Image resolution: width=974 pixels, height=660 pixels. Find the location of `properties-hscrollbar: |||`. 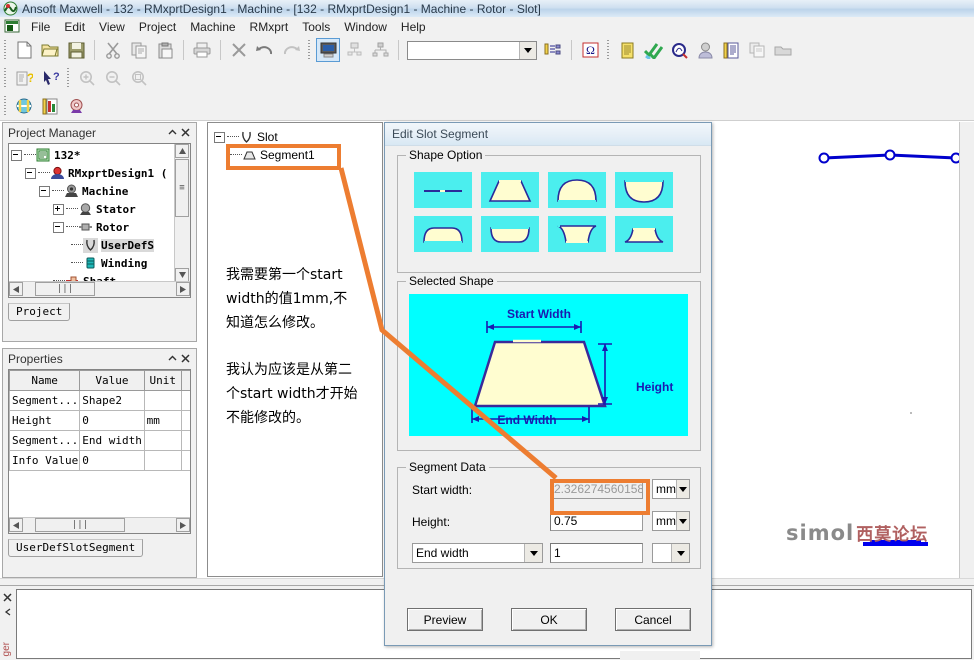

properties-hscrollbar: ||| is located at coordinates (99, 525).